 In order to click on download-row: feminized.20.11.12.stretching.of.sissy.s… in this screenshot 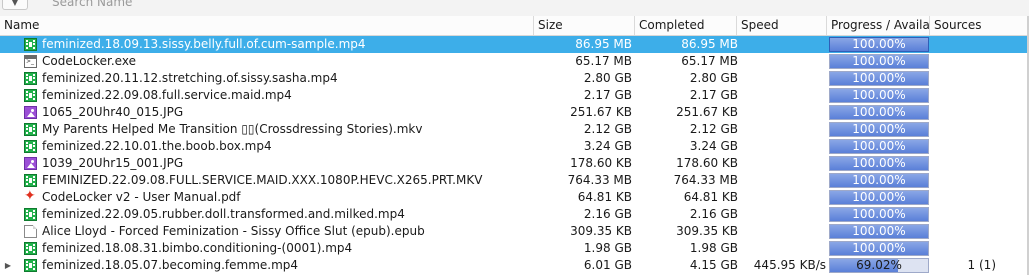, I will do `click(514, 78)`.